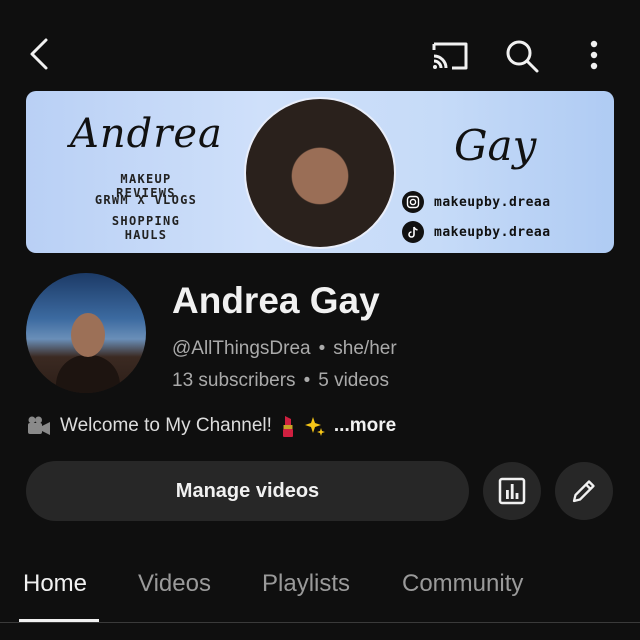 This screenshot has width=640, height=640. What do you see at coordinates (492, 232) in the screenshot?
I see `tiktok-handle: makeupby.dreaa` at bounding box center [492, 232].